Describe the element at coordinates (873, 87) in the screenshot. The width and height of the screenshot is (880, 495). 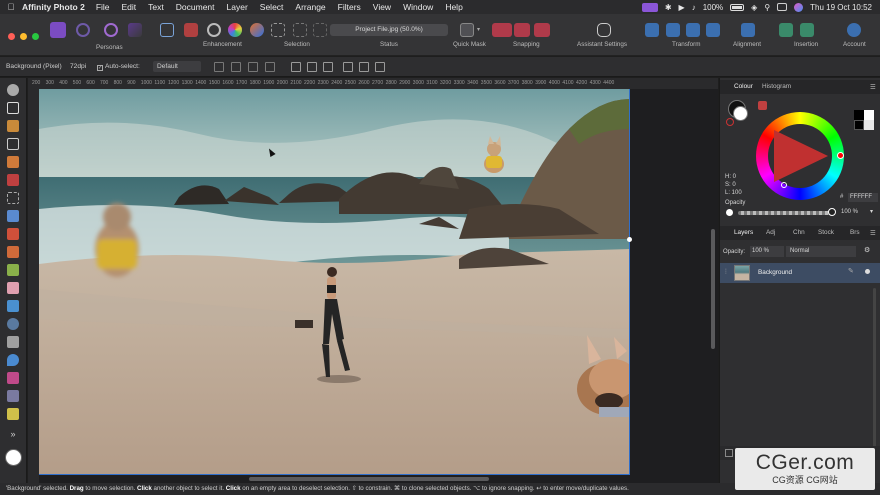
I see `panel-menu-icon: ☰` at that location.